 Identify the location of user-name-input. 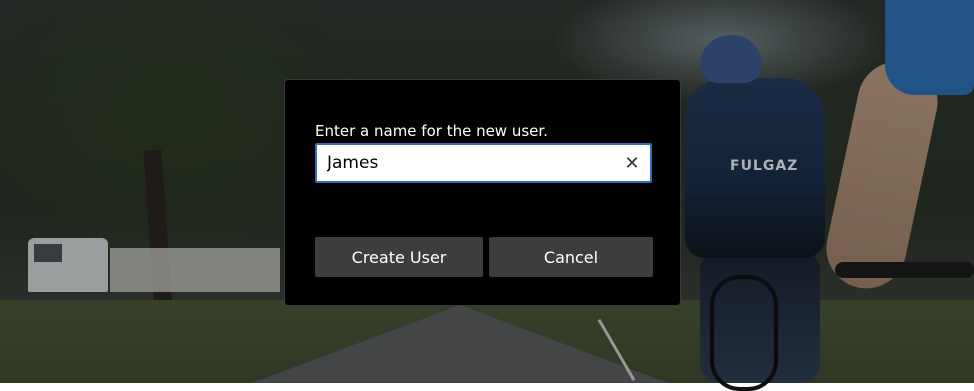
(483, 163).